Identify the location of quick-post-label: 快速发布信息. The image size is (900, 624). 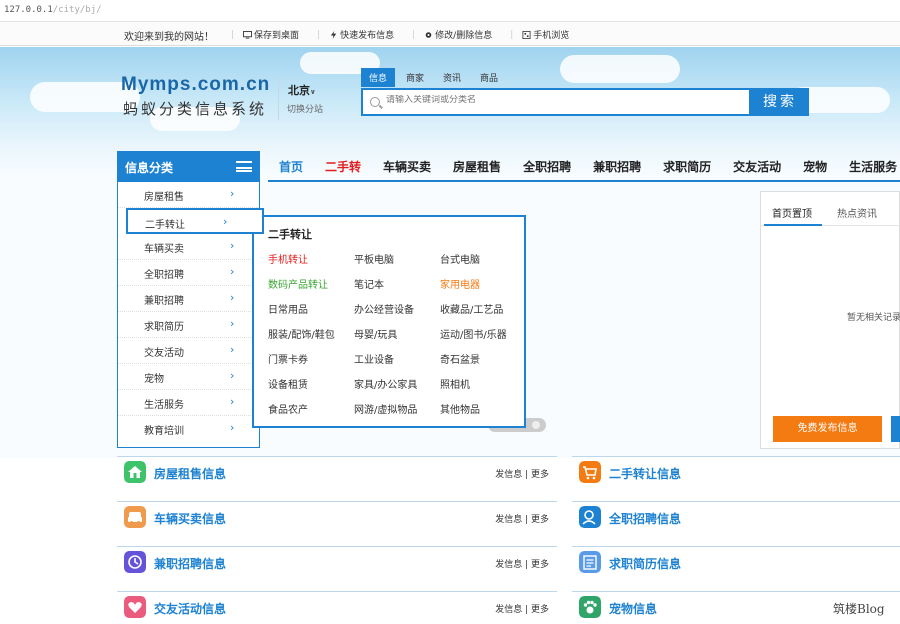
(367, 36).